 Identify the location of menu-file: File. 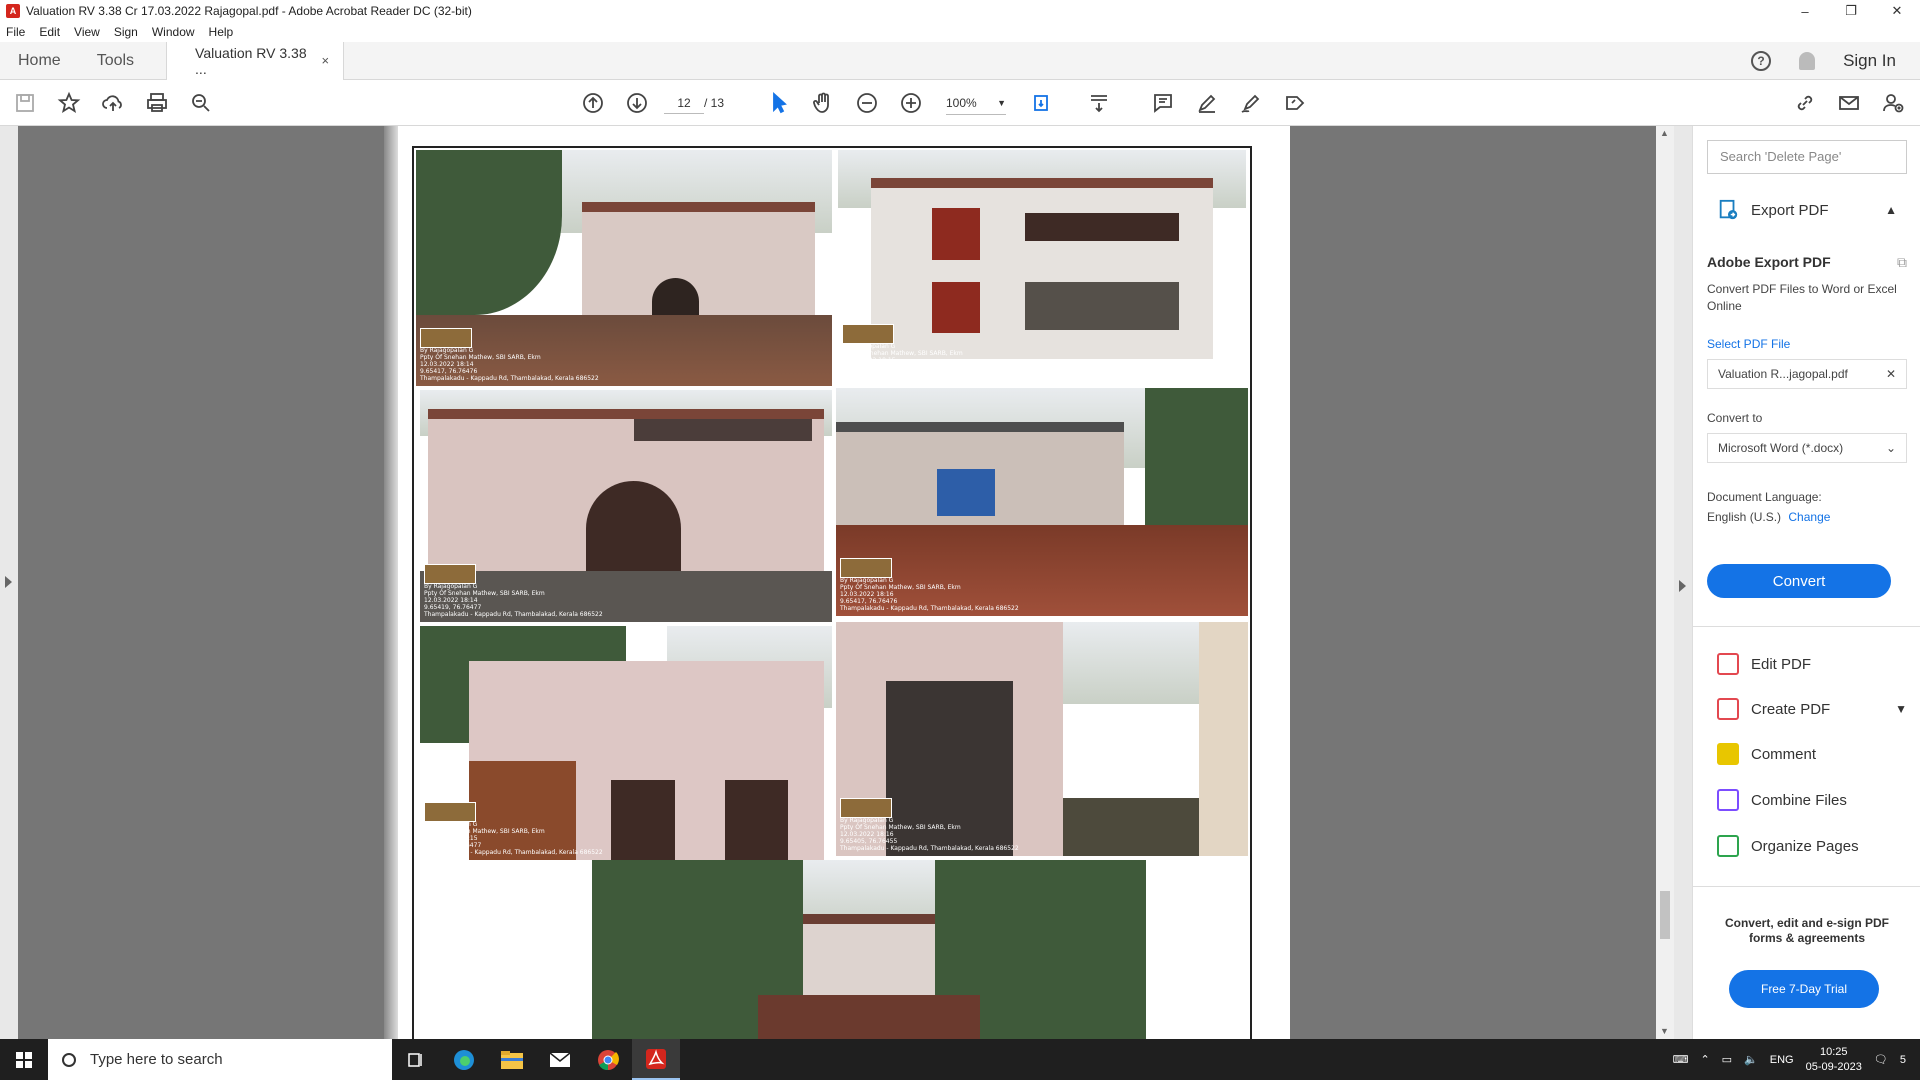
(15, 32).